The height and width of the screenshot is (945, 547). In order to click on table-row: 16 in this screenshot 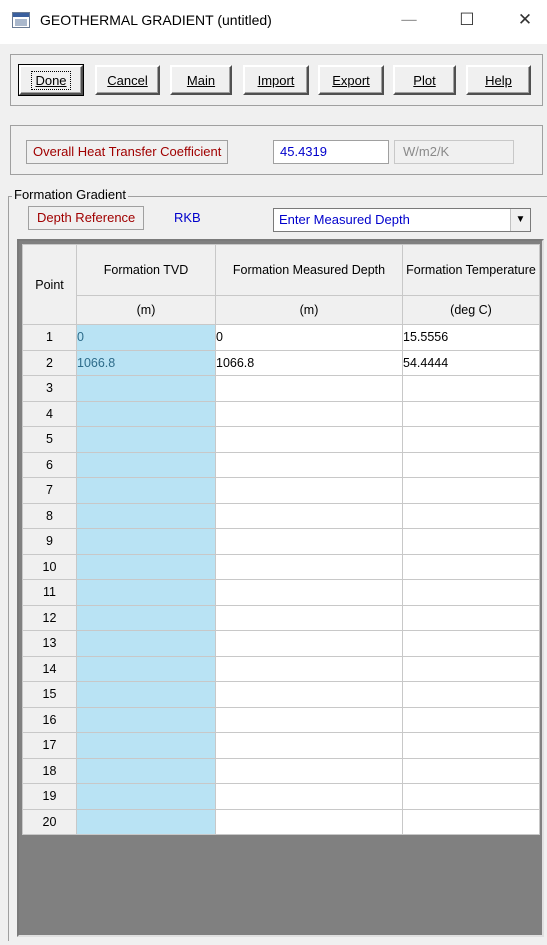, I will do `click(281, 719)`.